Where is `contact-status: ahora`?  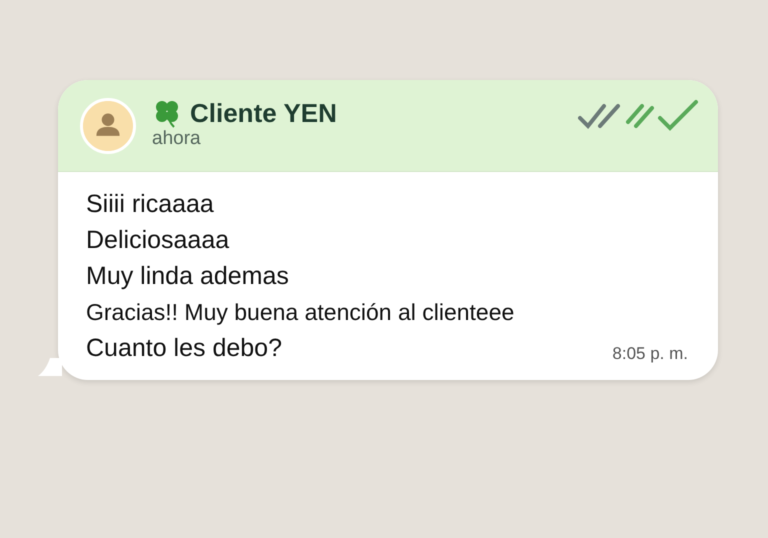 contact-status: ahora is located at coordinates (177, 139).